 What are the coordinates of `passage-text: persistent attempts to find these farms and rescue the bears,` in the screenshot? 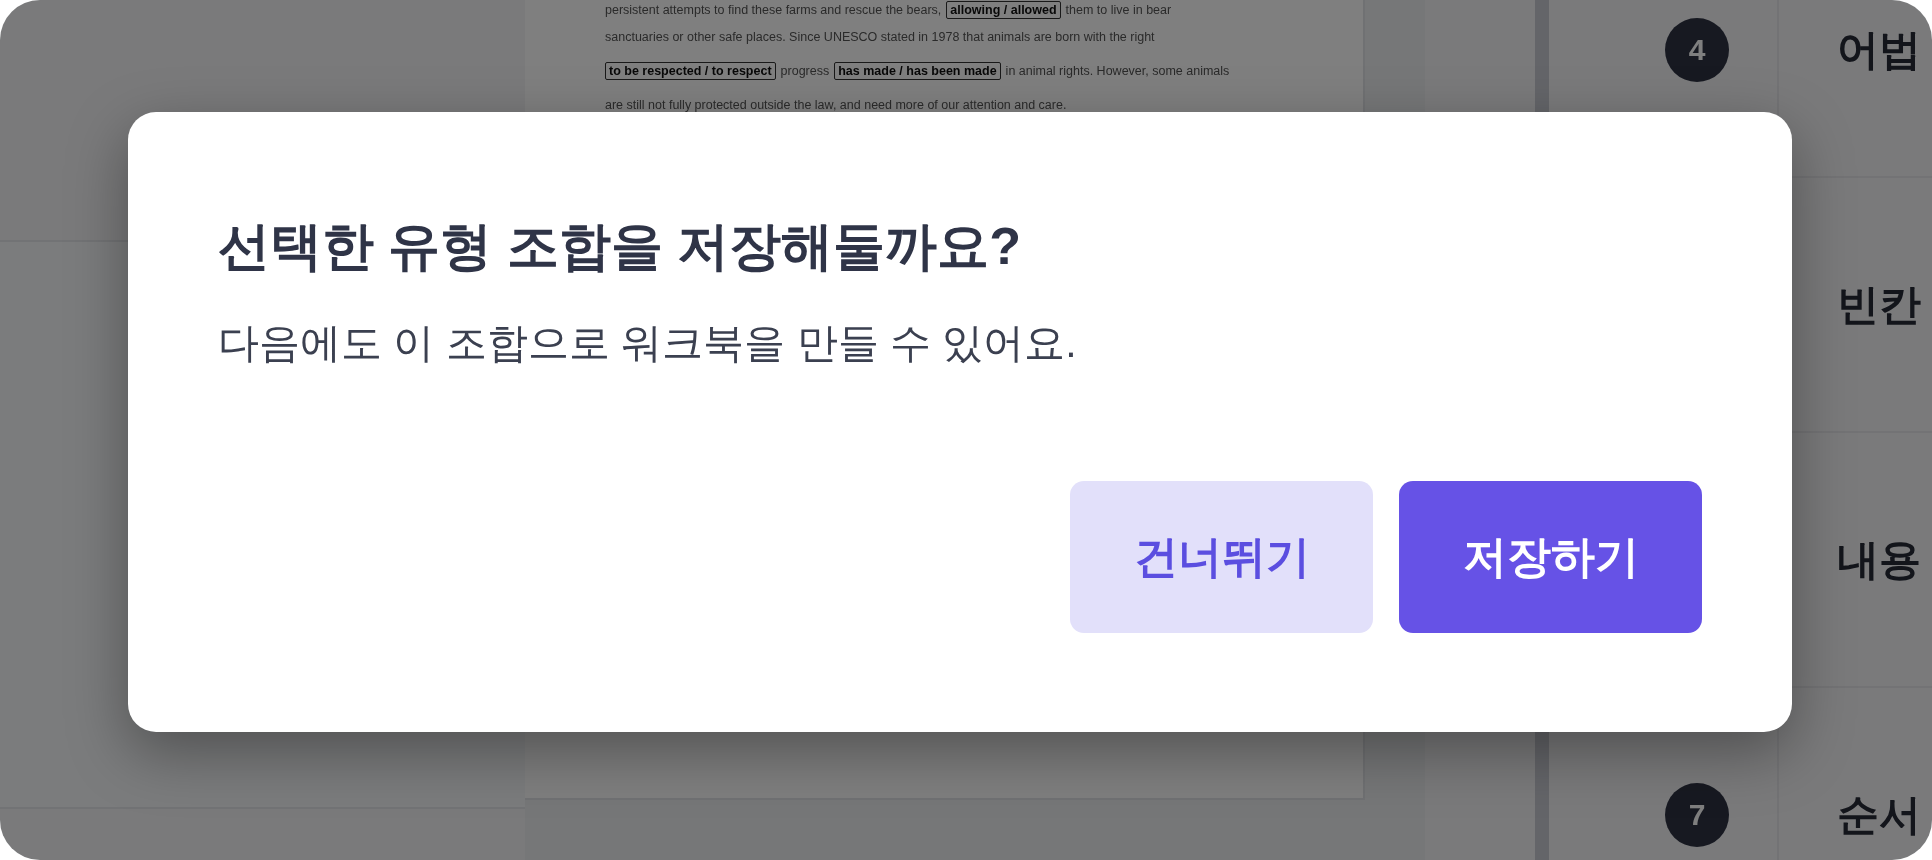 It's located at (773, 10).